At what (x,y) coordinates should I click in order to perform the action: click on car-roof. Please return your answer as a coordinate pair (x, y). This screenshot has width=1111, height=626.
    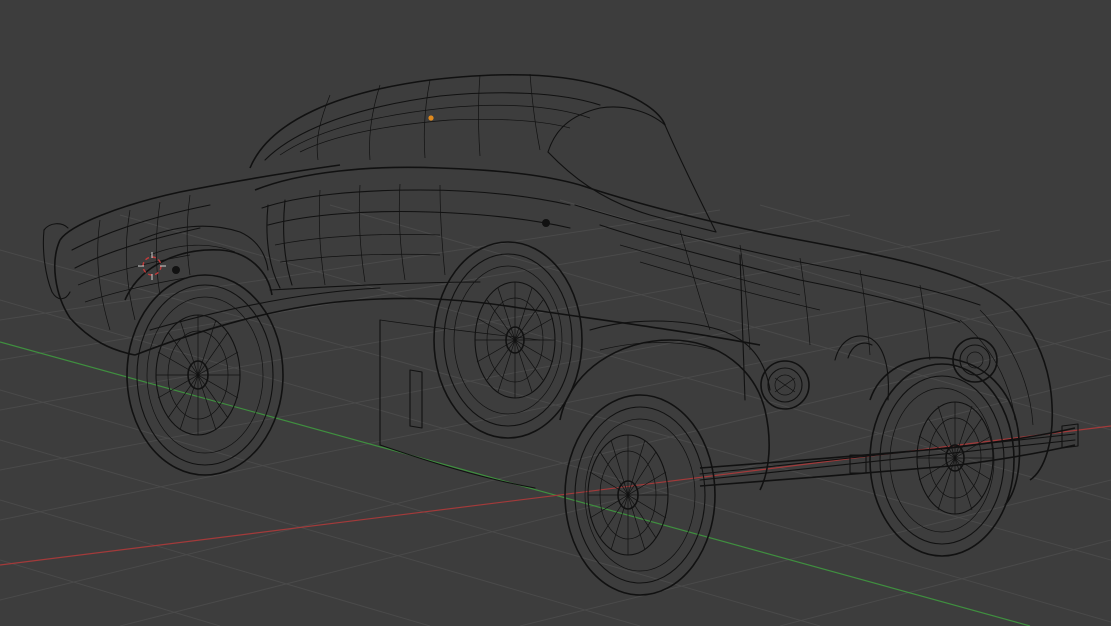
    Looking at the image, I should click on (483, 153).